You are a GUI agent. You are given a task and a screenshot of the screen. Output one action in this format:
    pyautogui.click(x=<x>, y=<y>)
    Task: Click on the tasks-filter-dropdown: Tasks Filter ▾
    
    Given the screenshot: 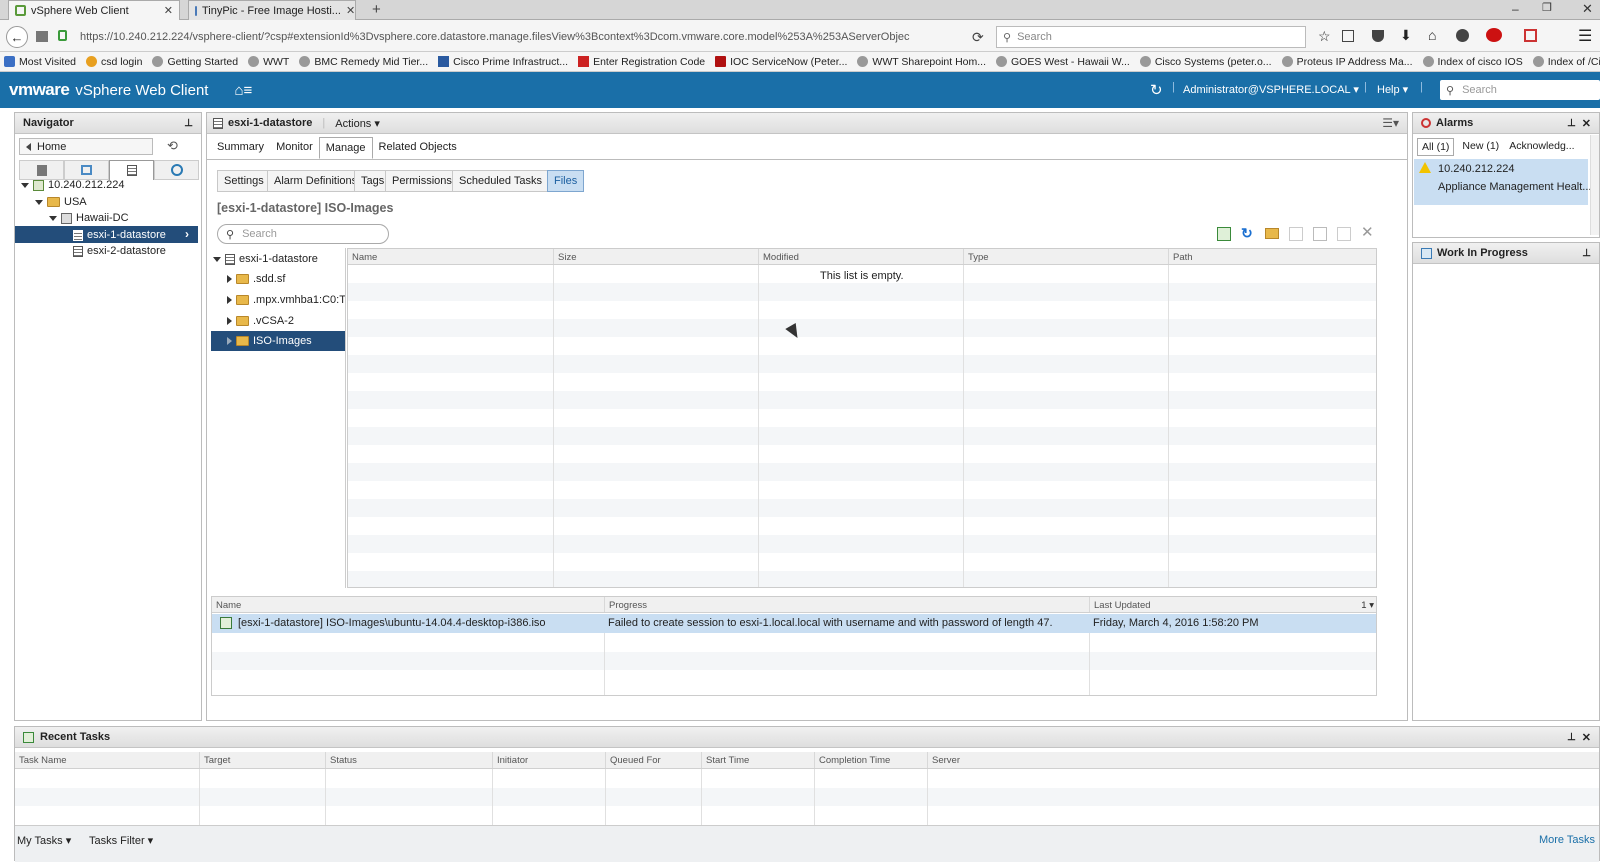 What is the action you would take?
    pyautogui.click(x=121, y=840)
    